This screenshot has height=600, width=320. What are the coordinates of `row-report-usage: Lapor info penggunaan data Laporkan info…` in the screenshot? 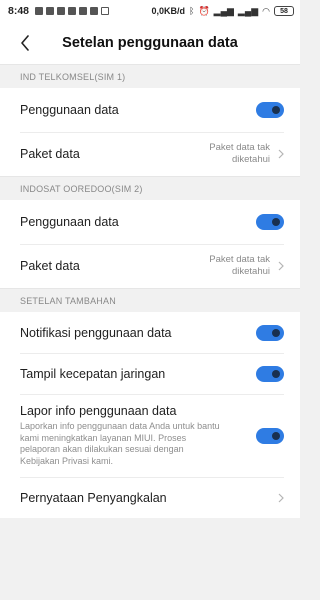 It's located at (150, 435).